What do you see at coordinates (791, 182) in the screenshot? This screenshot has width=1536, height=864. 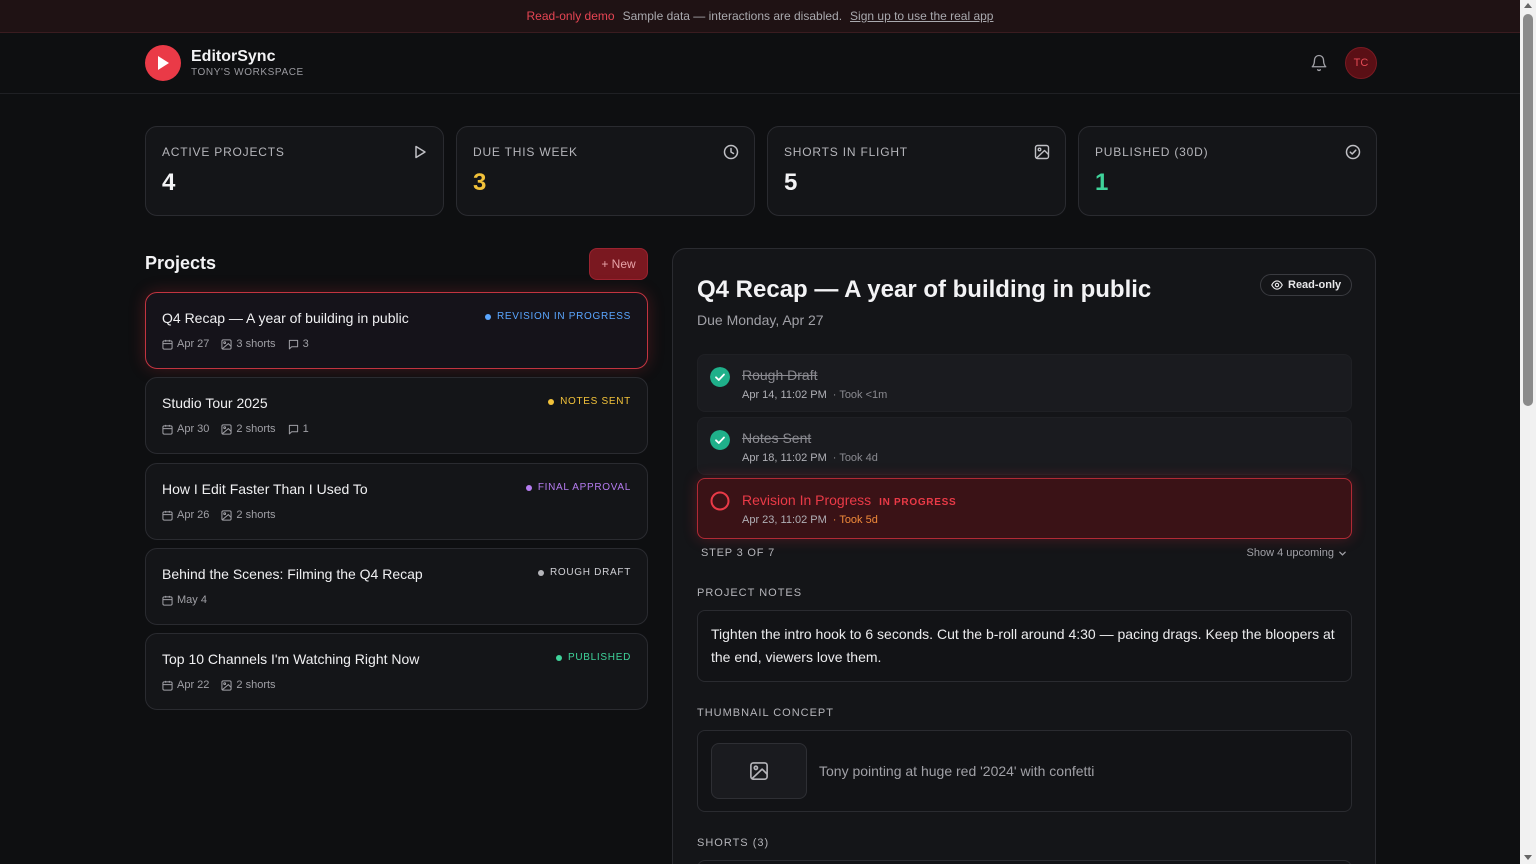 I see `stat-value: 5` at bounding box center [791, 182].